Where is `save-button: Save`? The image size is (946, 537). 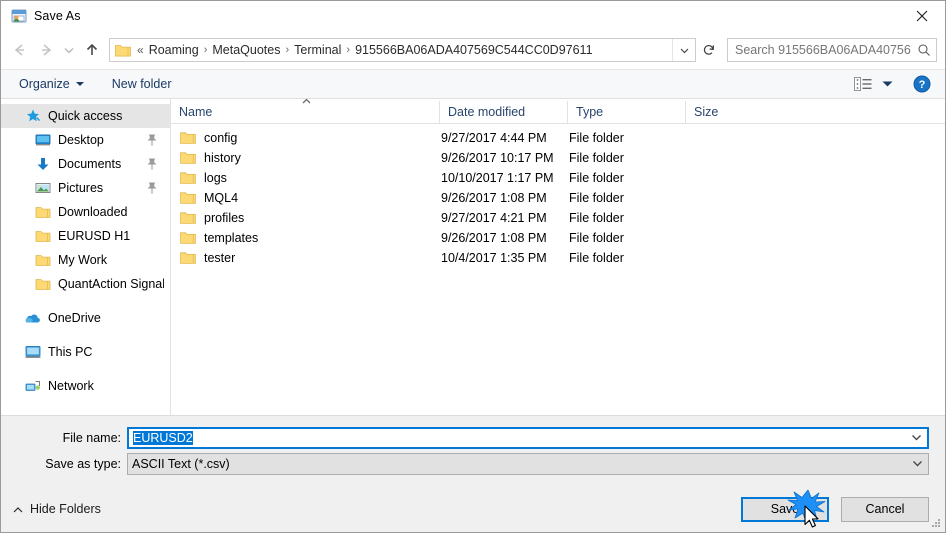
save-button: Save is located at coordinates (785, 509).